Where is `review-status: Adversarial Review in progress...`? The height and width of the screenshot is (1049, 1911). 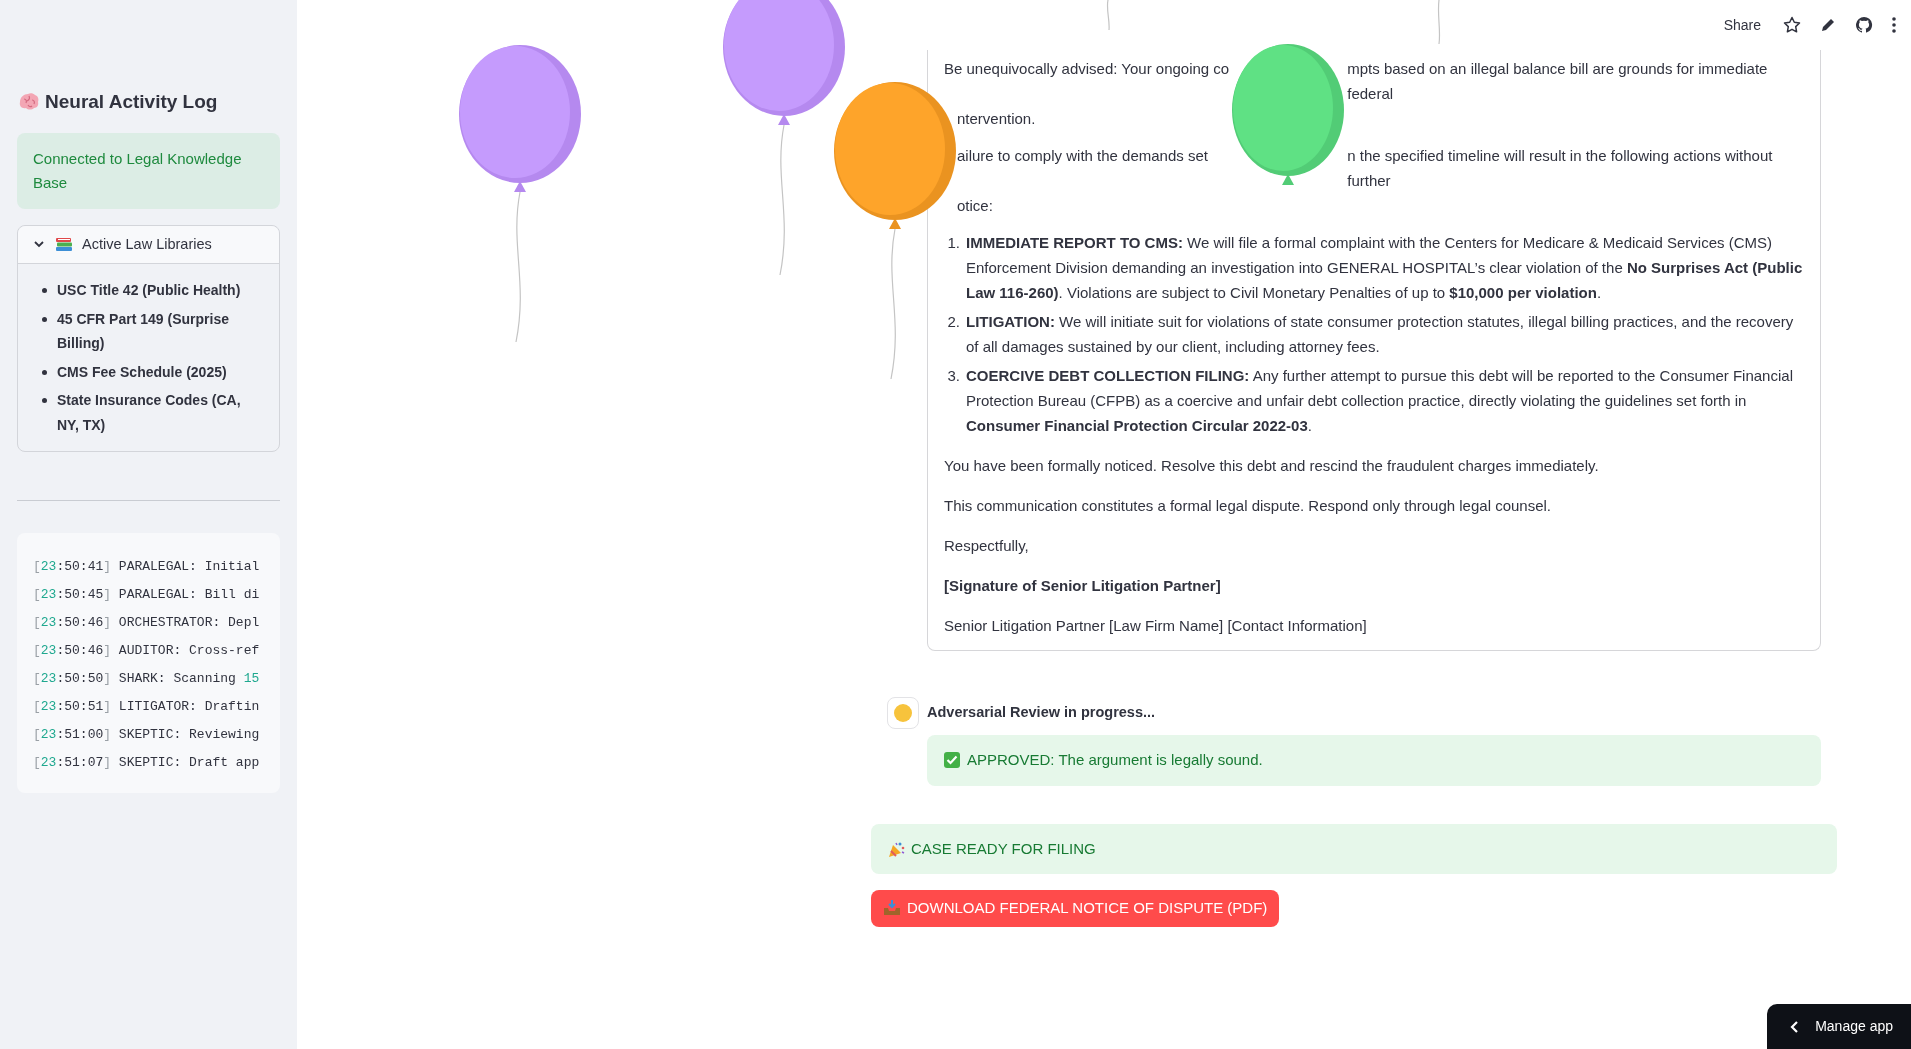
review-status: Adversarial Review in progress... is located at coordinates (1041, 713).